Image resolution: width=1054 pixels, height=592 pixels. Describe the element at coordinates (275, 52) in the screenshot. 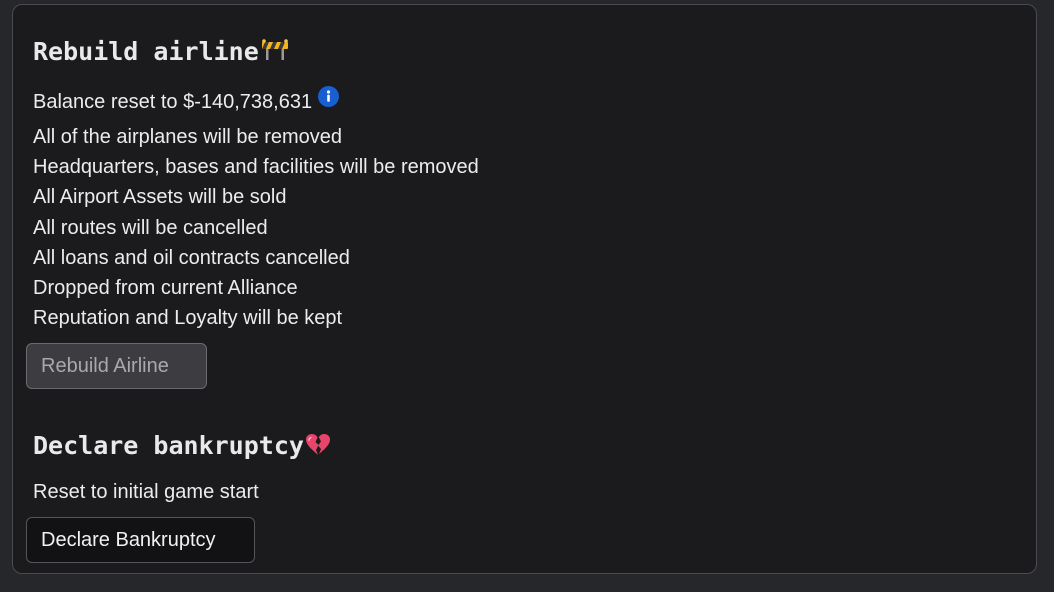

I see `construction-barrier-icon` at that location.